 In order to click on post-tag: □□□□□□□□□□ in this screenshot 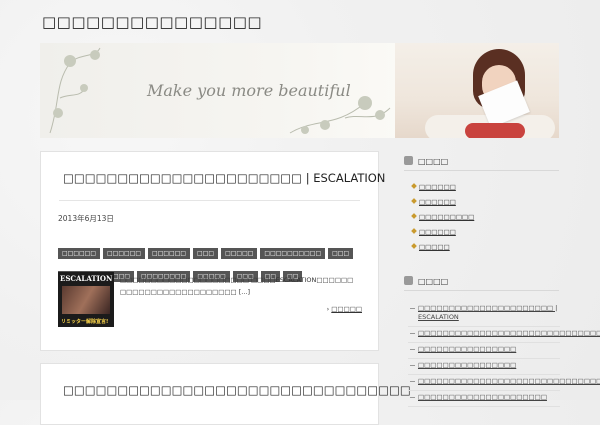, I will do `click(293, 253)`.